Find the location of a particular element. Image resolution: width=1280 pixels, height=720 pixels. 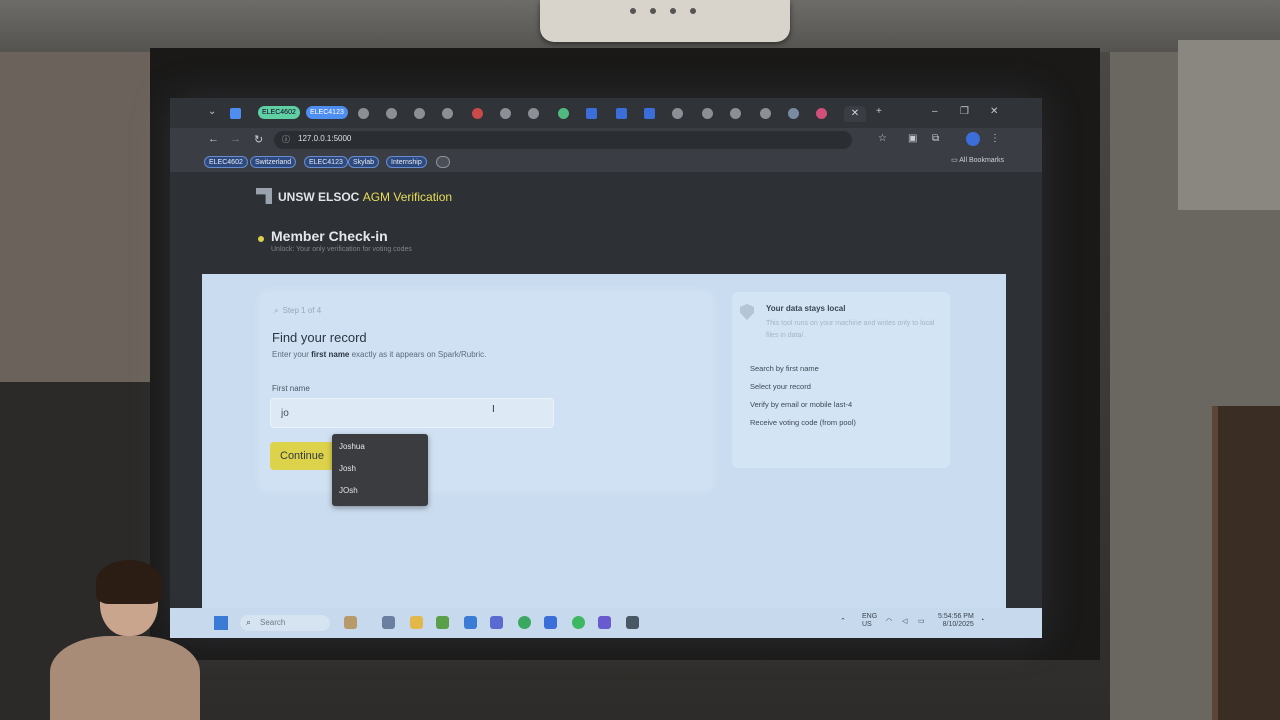

site-info-icon: ⓘ is located at coordinates (286, 139).